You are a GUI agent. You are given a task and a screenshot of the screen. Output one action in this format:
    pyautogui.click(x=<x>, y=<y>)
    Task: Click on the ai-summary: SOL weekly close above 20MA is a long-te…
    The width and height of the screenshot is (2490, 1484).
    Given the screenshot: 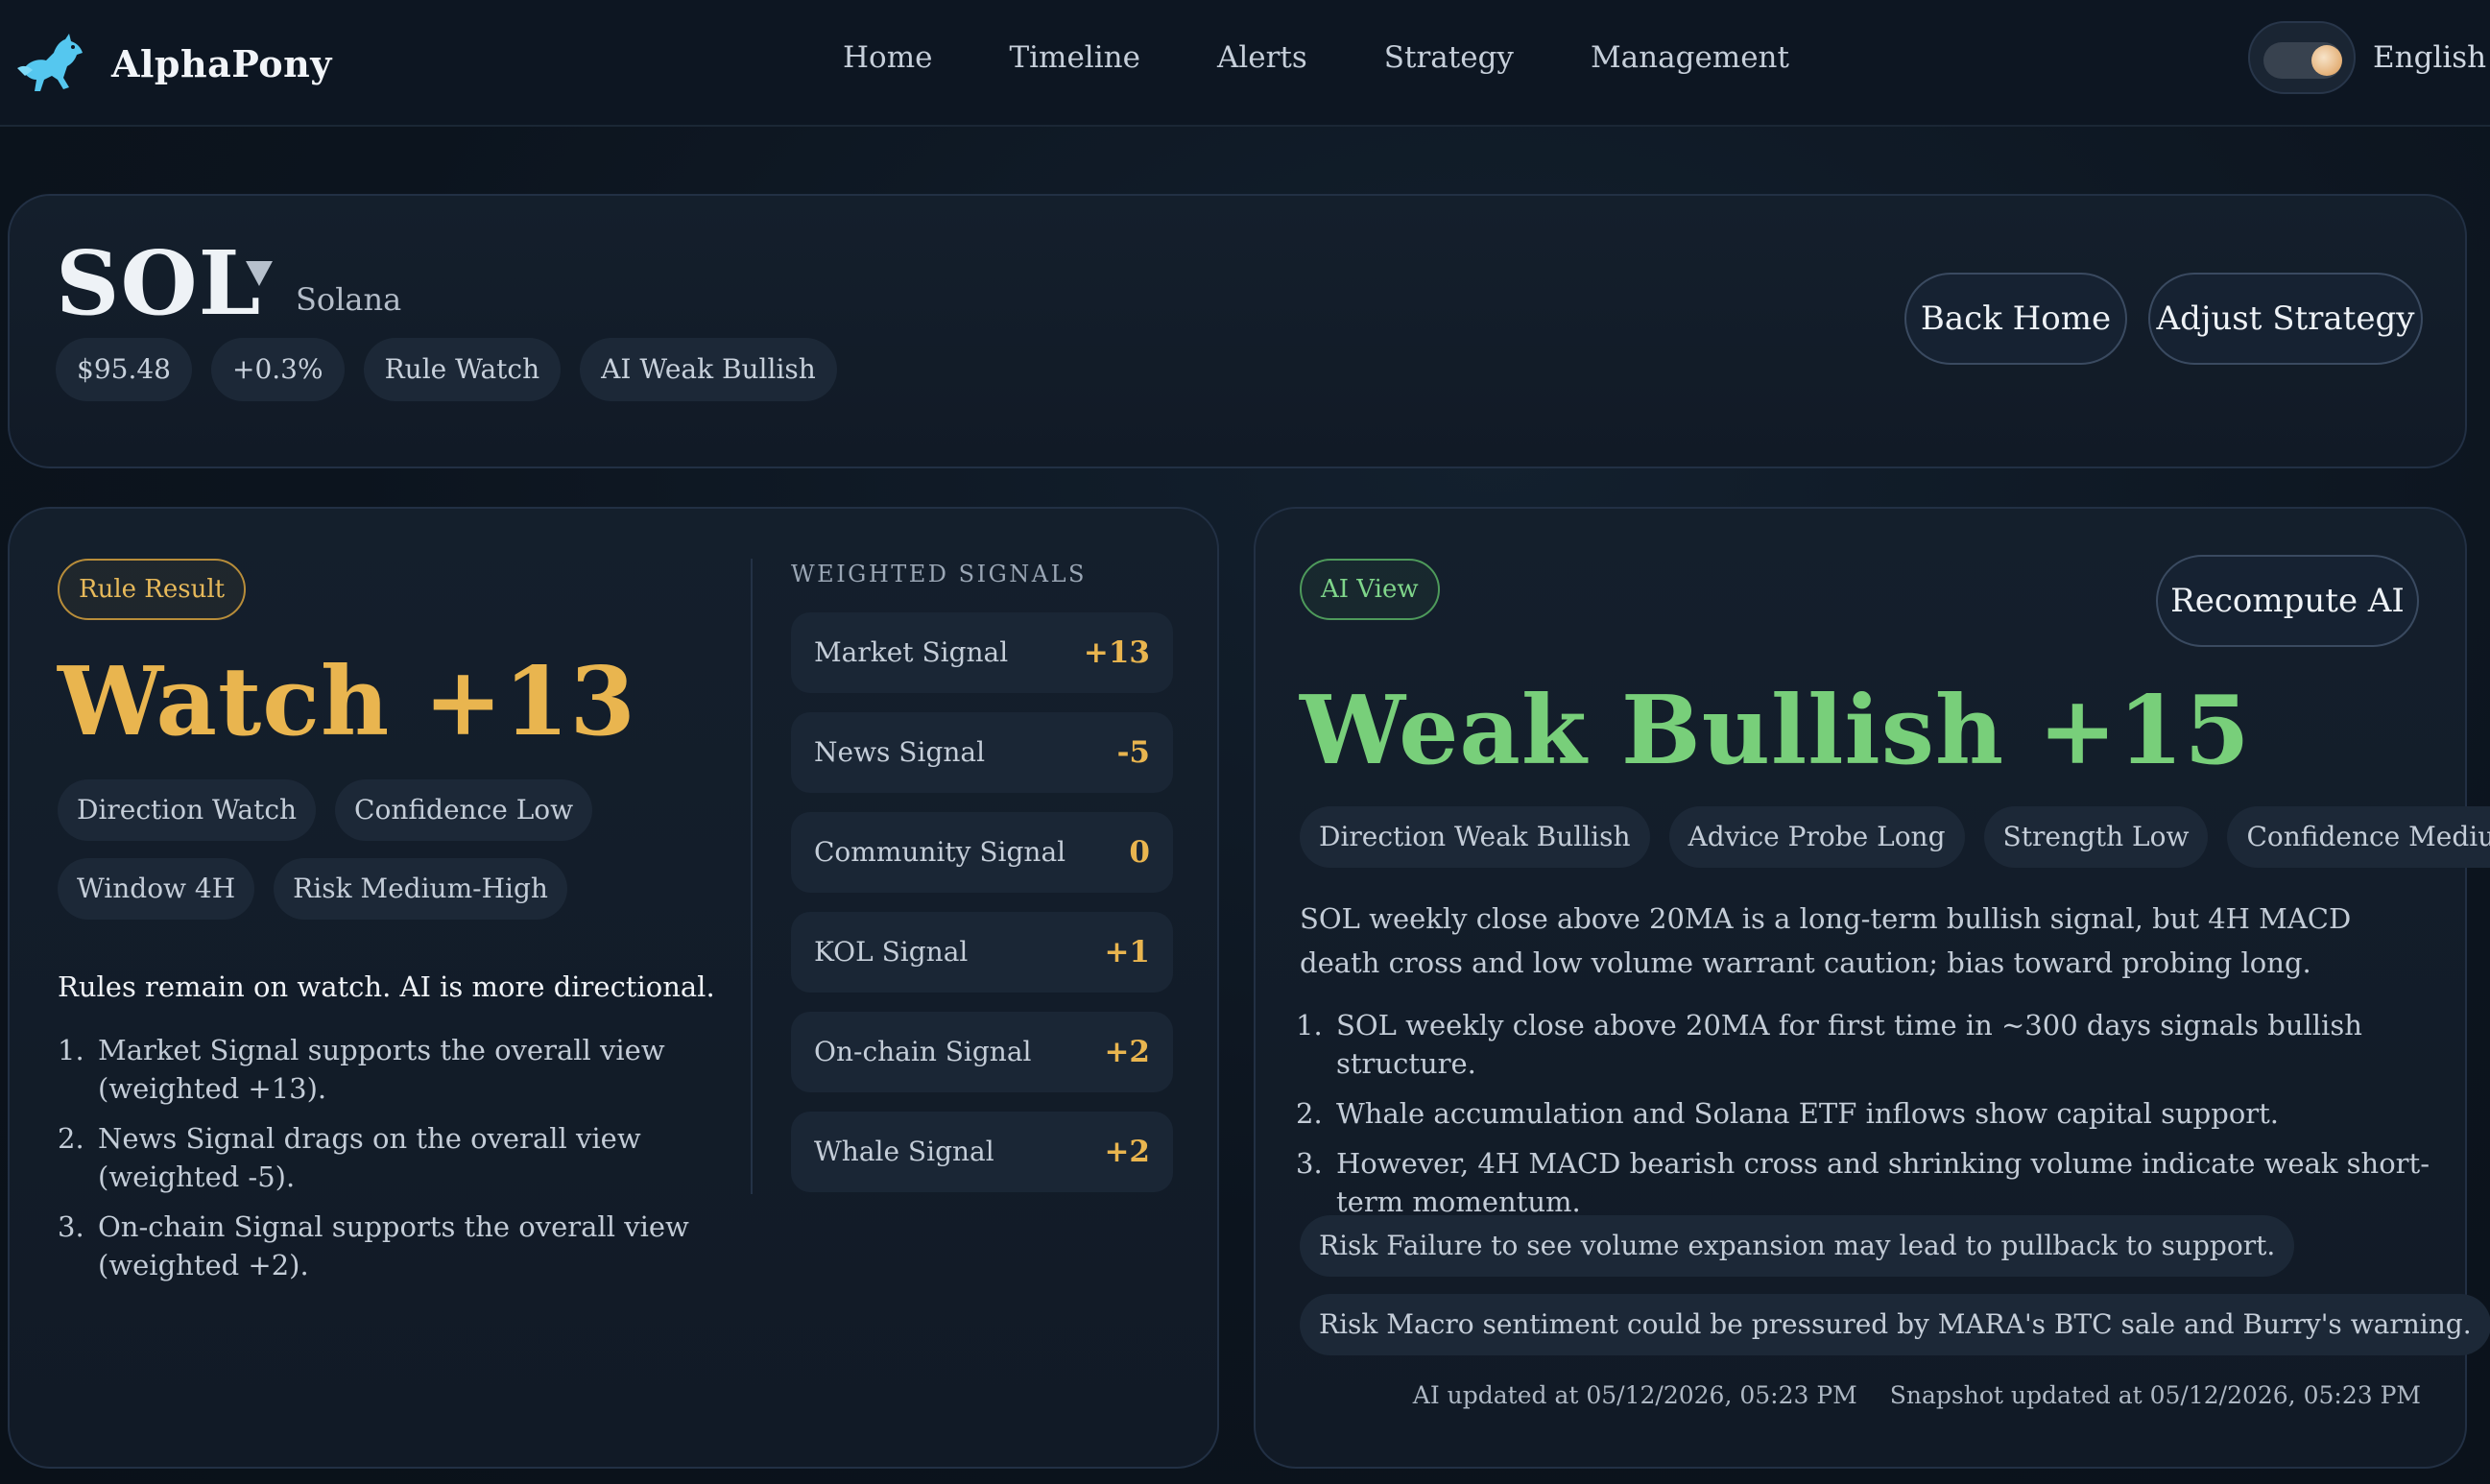 What is the action you would take?
    pyautogui.click(x=1826, y=940)
    